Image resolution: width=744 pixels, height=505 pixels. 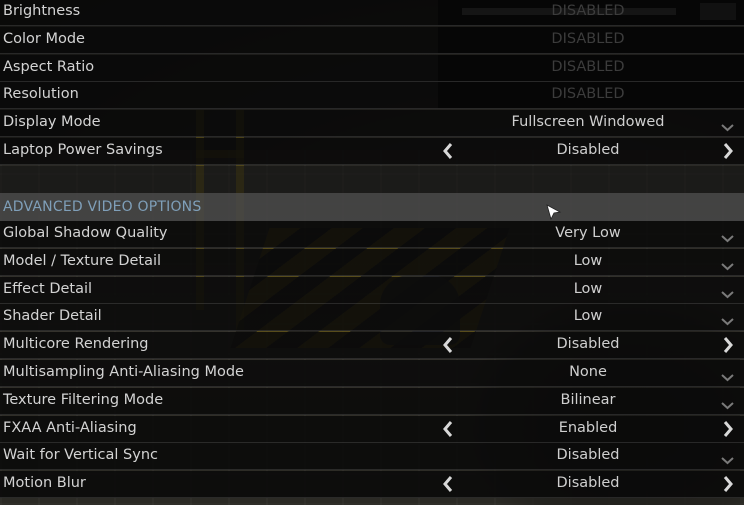 What do you see at coordinates (372, 318) in the screenshot?
I see `setting-row-shader-detail: Shader Detail Low` at bounding box center [372, 318].